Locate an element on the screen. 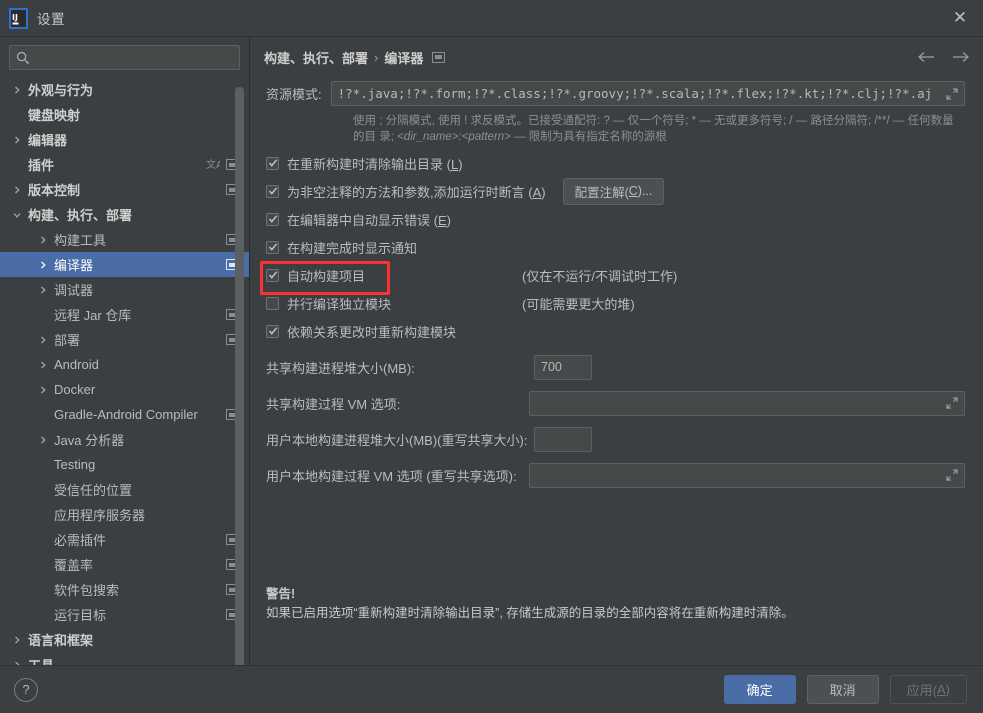 The width and height of the screenshot is (983, 713). checkbox-label-suffix: ) is located at coordinates (543, 192).